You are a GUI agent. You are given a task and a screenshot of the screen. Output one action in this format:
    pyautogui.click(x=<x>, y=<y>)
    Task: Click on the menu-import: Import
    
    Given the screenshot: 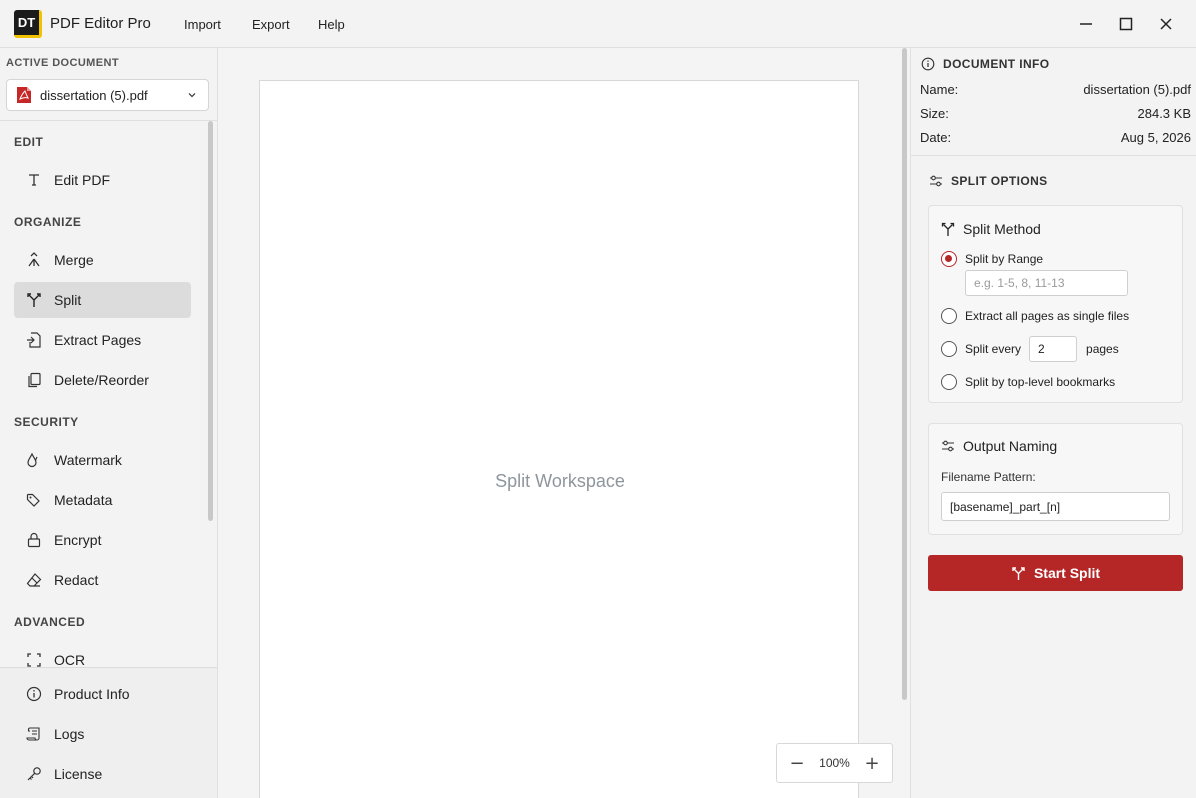 What is the action you would take?
    pyautogui.click(x=202, y=24)
    